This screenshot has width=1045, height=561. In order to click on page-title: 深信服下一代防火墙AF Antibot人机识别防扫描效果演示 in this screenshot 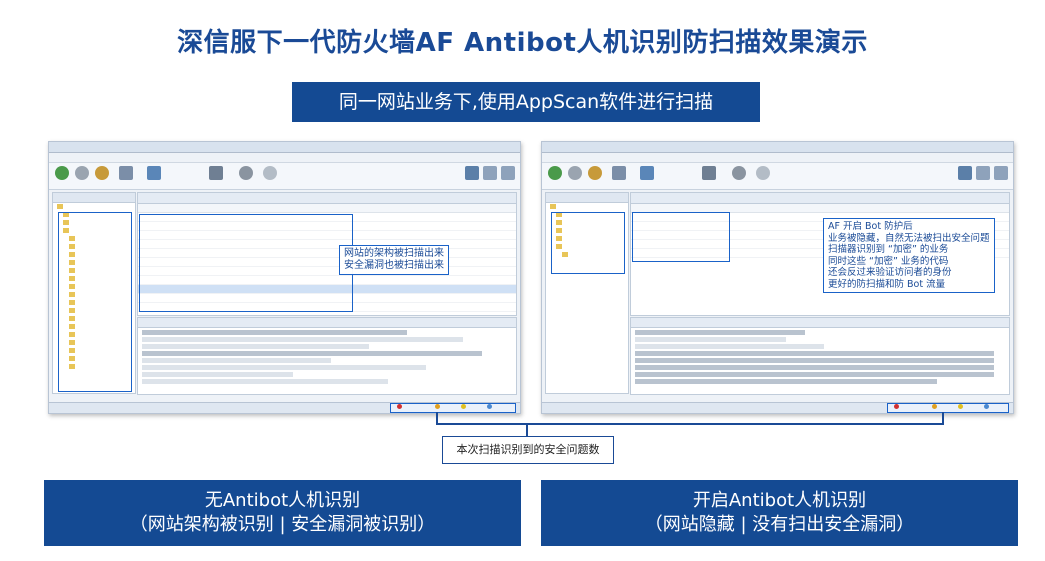, I will do `click(522, 43)`.